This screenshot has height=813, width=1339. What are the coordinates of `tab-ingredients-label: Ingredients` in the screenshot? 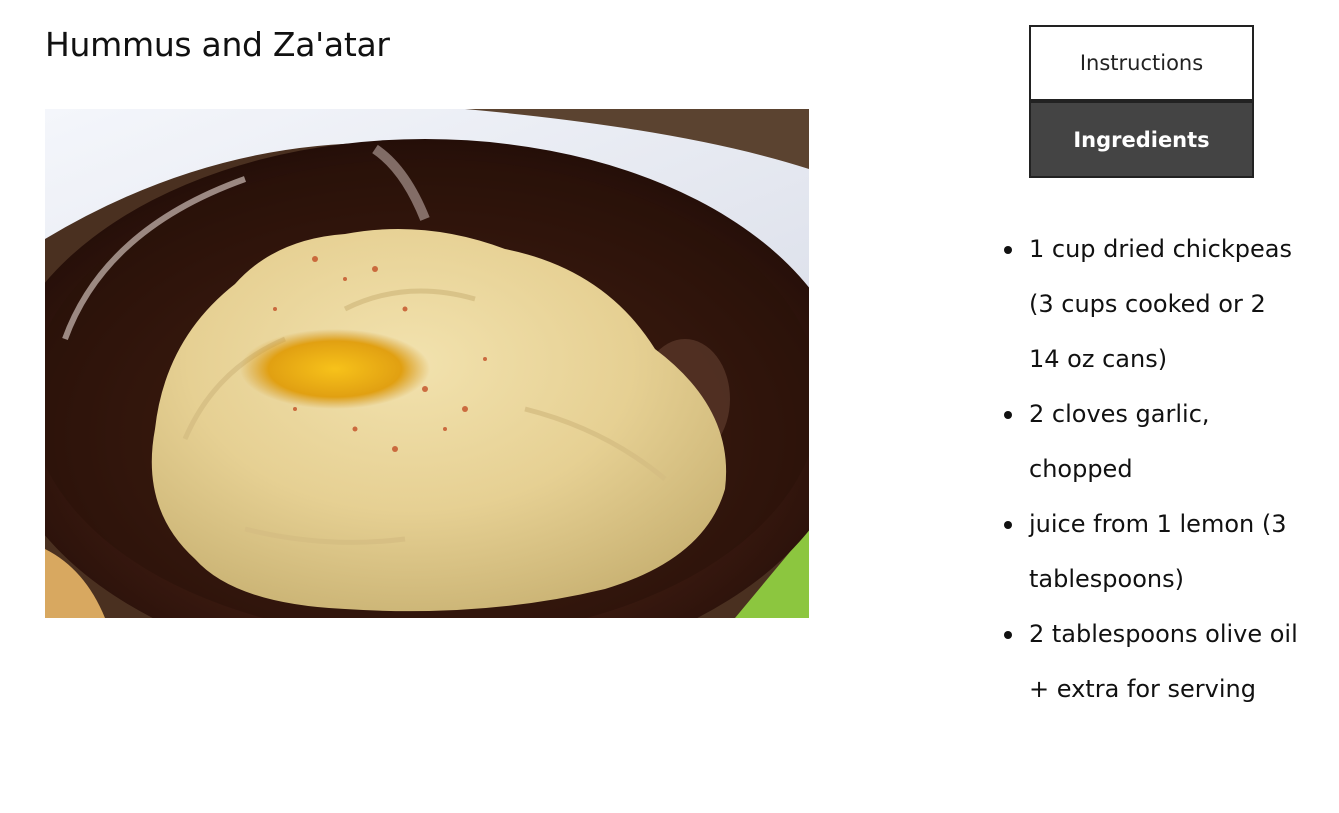 It's located at (1141, 139).